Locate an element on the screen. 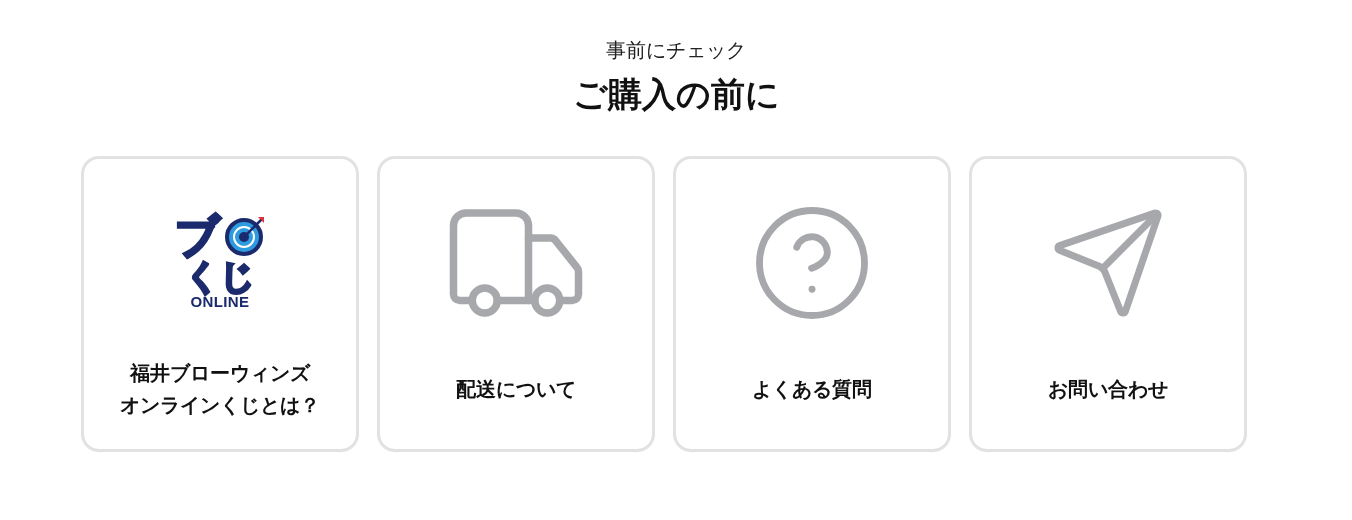 The width and height of the screenshot is (1352, 520). logo-text: ブ is located at coordinates (197, 236).